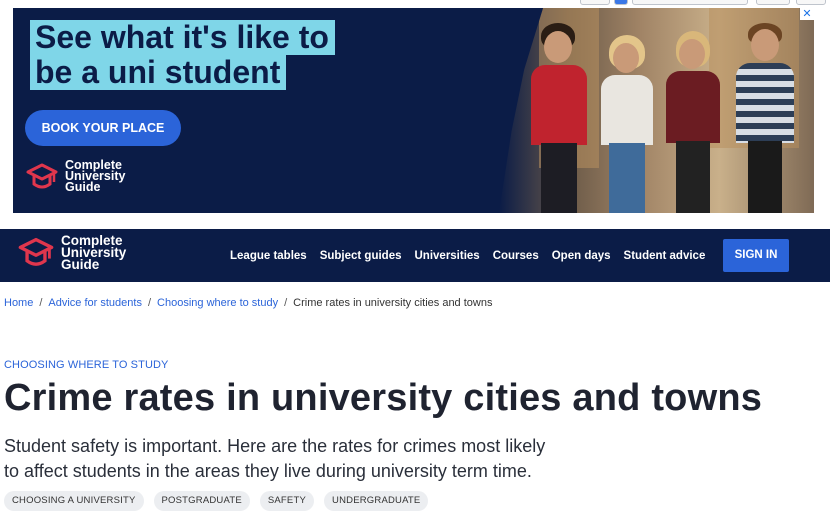  What do you see at coordinates (83, 187) in the screenshot?
I see `ad-logo-line3: Guide` at bounding box center [83, 187].